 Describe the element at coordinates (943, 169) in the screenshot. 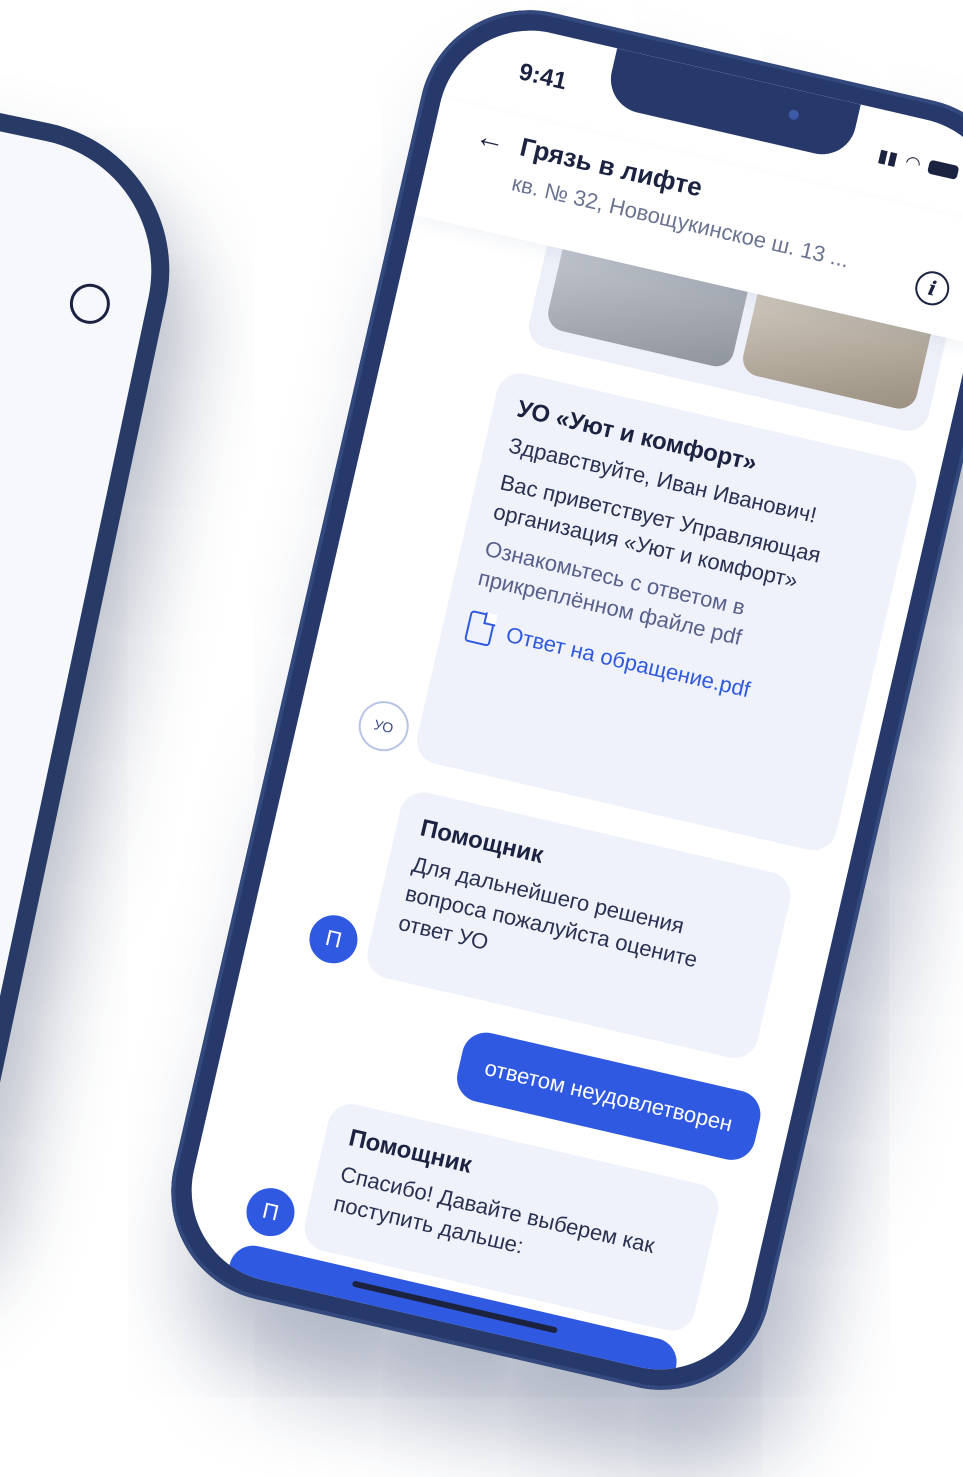

I see `battery-icon` at that location.